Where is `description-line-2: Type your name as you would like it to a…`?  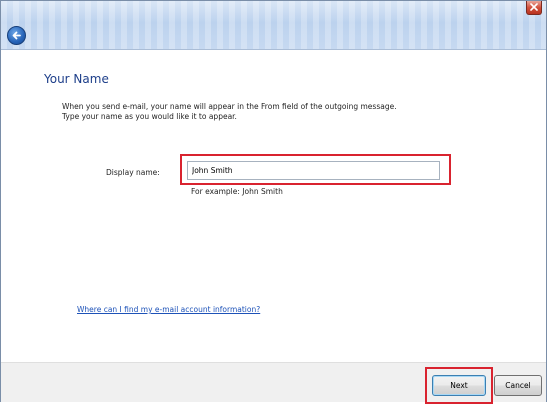 description-line-2: Type your name as you would like it to a… is located at coordinates (149, 116).